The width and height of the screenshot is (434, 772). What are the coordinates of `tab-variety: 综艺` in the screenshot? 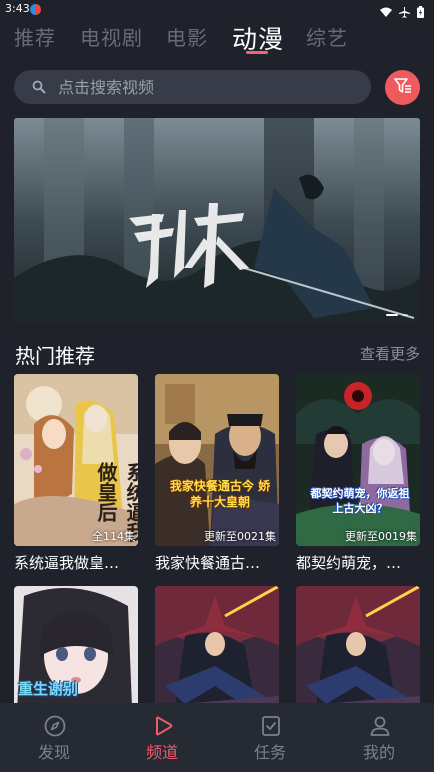 It's located at (327, 36).